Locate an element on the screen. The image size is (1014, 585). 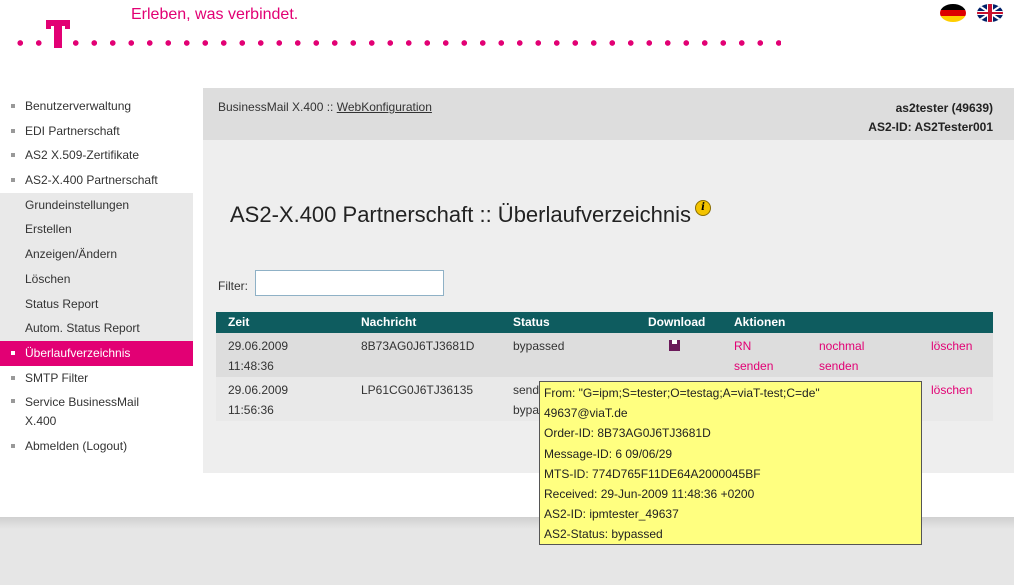
cell-status: bypassed is located at coordinates (539, 346).